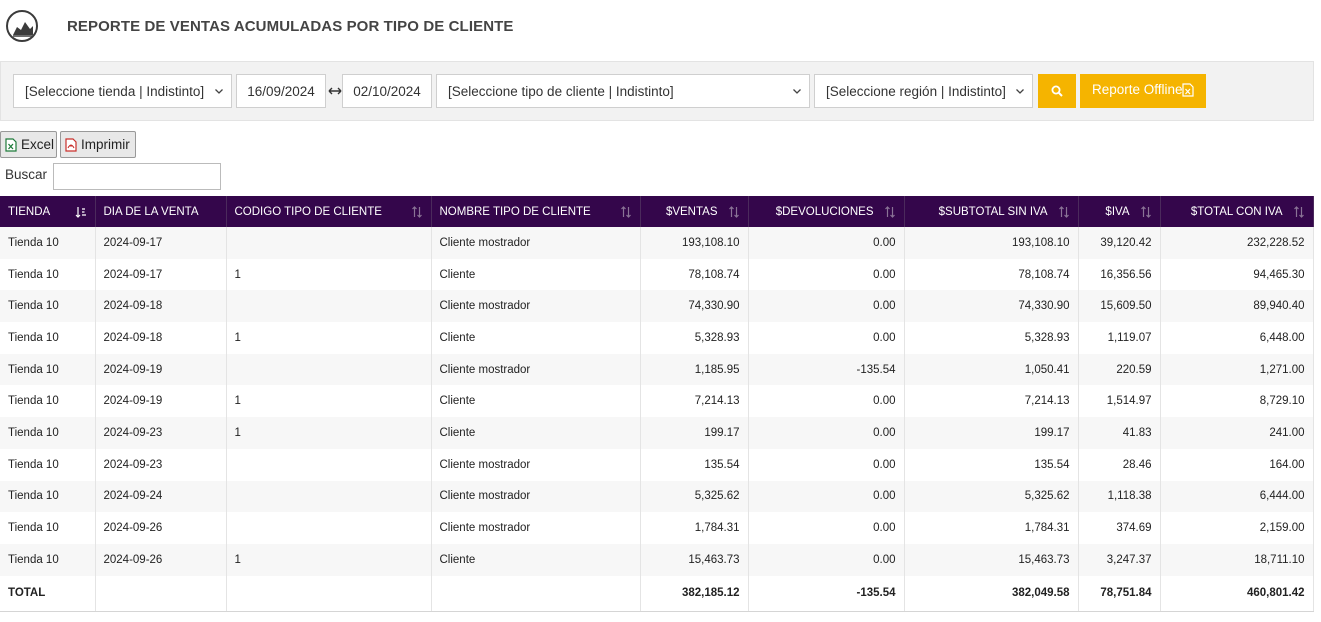 The image size is (1321, 622). Describe the element at coordinates (161, 401) in the screenshot. I see `table-cell: 2024-09-19` at that location.